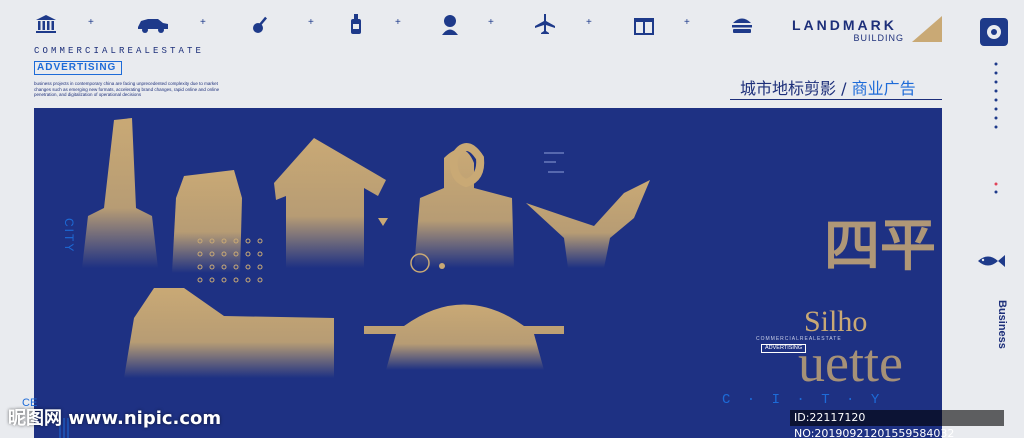  I want to click on portrait-icon, so click(450, 25).